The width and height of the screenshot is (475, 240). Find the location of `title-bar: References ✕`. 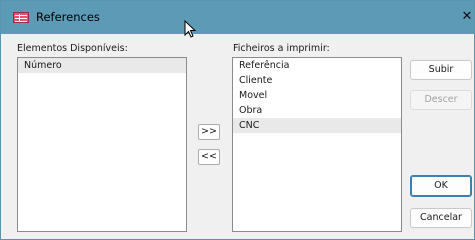

title-bar: References ✕ is located at coordinates (237, 17).